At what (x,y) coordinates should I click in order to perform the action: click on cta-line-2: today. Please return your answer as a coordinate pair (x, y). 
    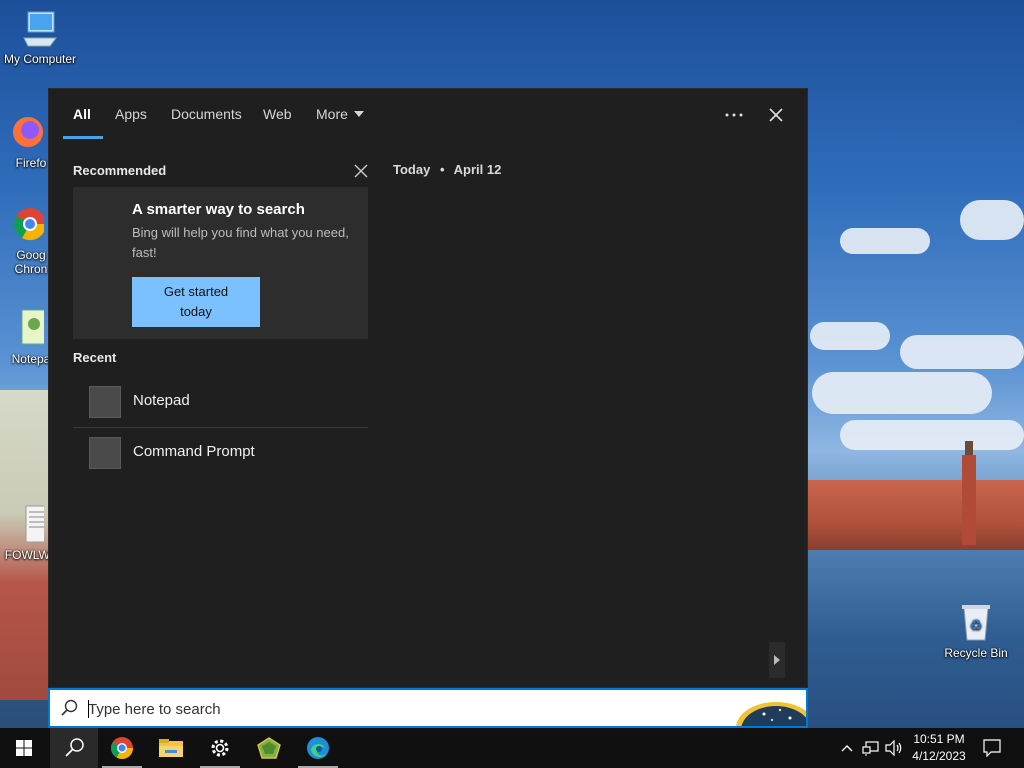
    Looking at the image, I should click on (196, 311).